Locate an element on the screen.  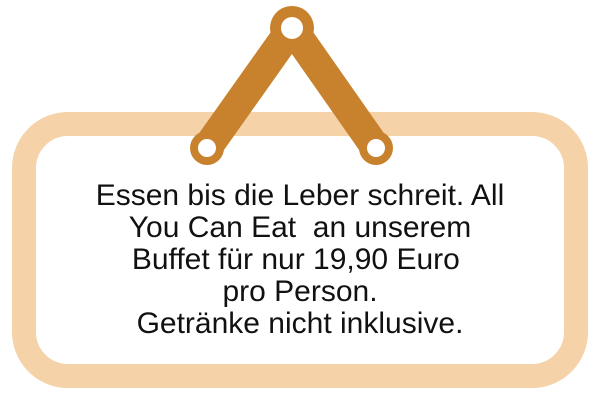
sign-line-1: Essen bis die Leber schreit. All is located at coordinates (300, 195).